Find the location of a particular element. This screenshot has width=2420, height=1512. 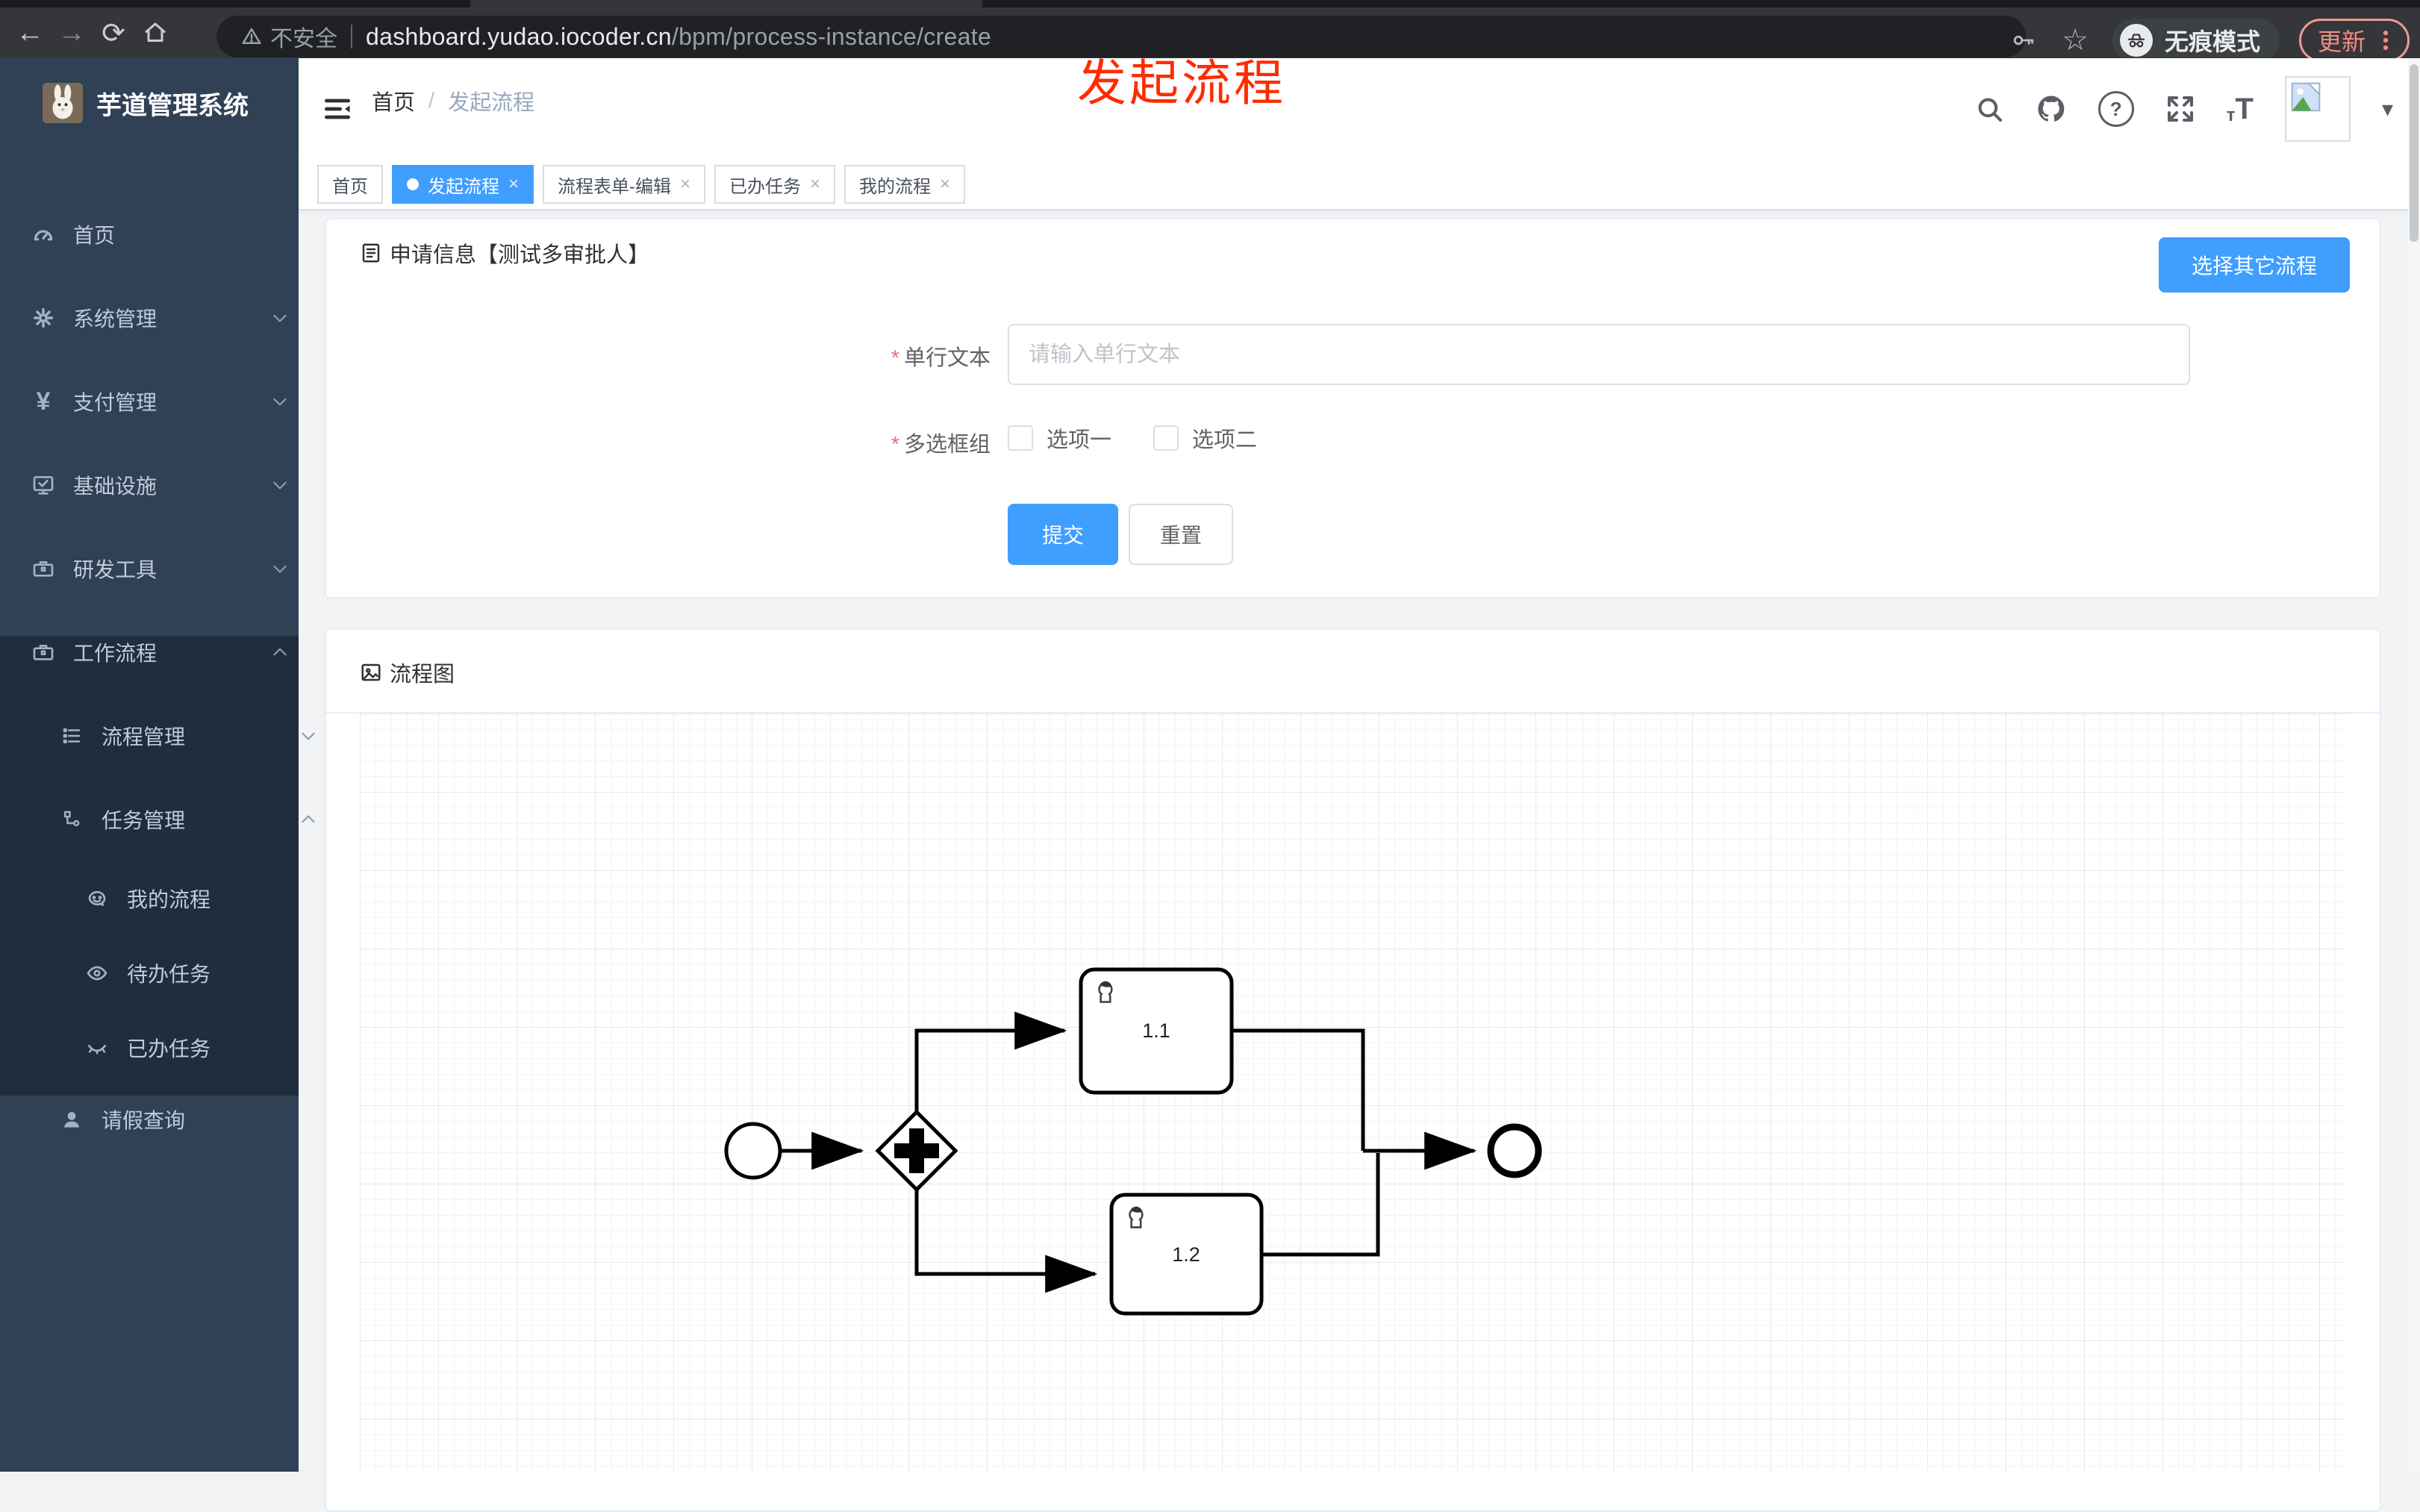

apply-card-title: 申请信息【测试多审批人】 is located at coordinates (504, 253).